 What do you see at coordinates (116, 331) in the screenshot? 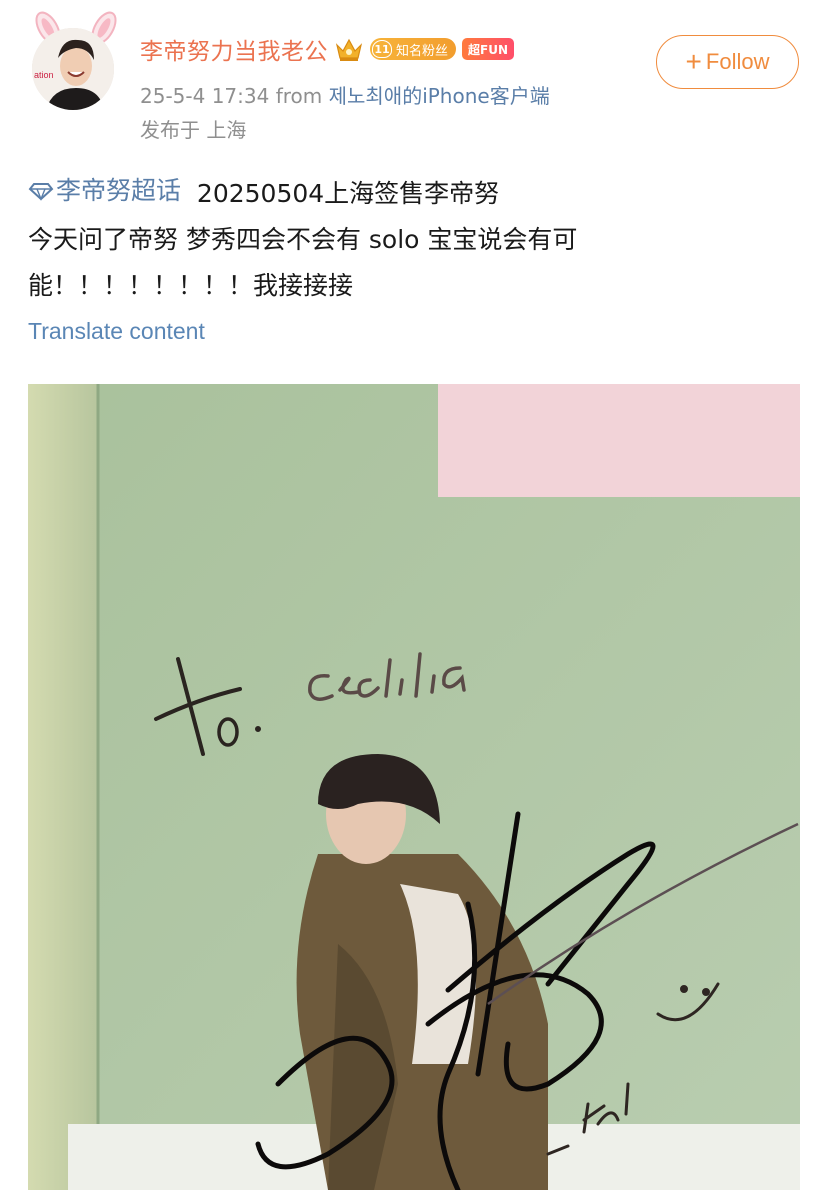
I see `translate-content-link: Translate content` at bounding box center [116, 331].